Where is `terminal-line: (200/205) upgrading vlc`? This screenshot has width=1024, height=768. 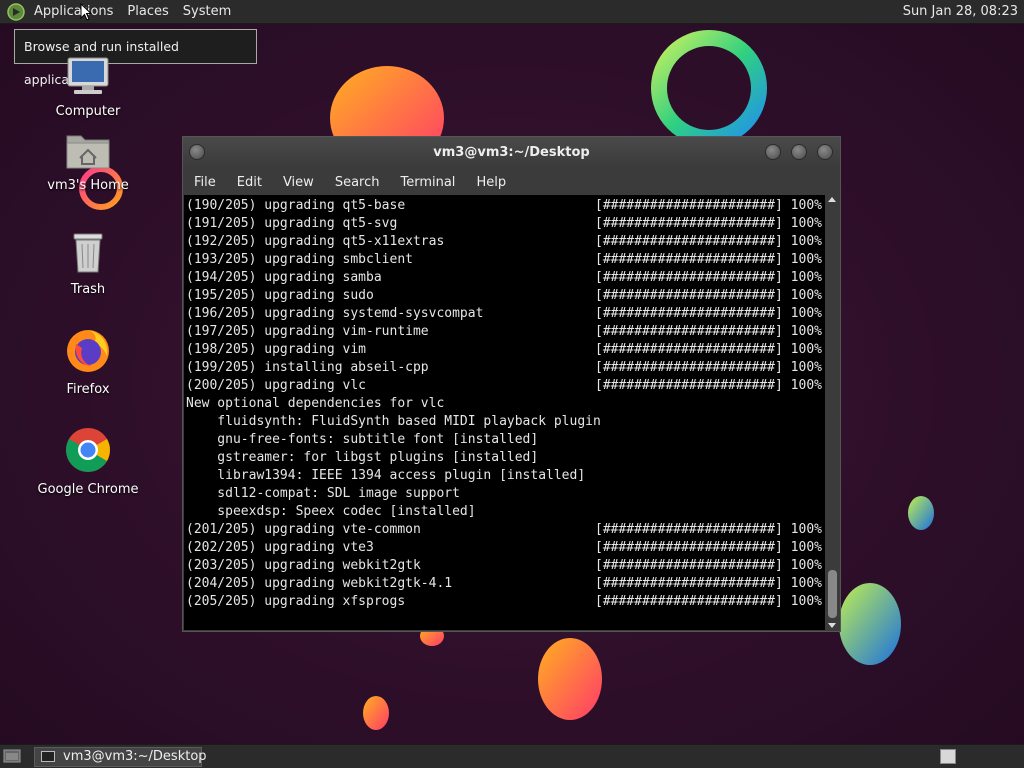 terminal-line: (200/205) upgrading vlc is located at coordinates (276, 385).